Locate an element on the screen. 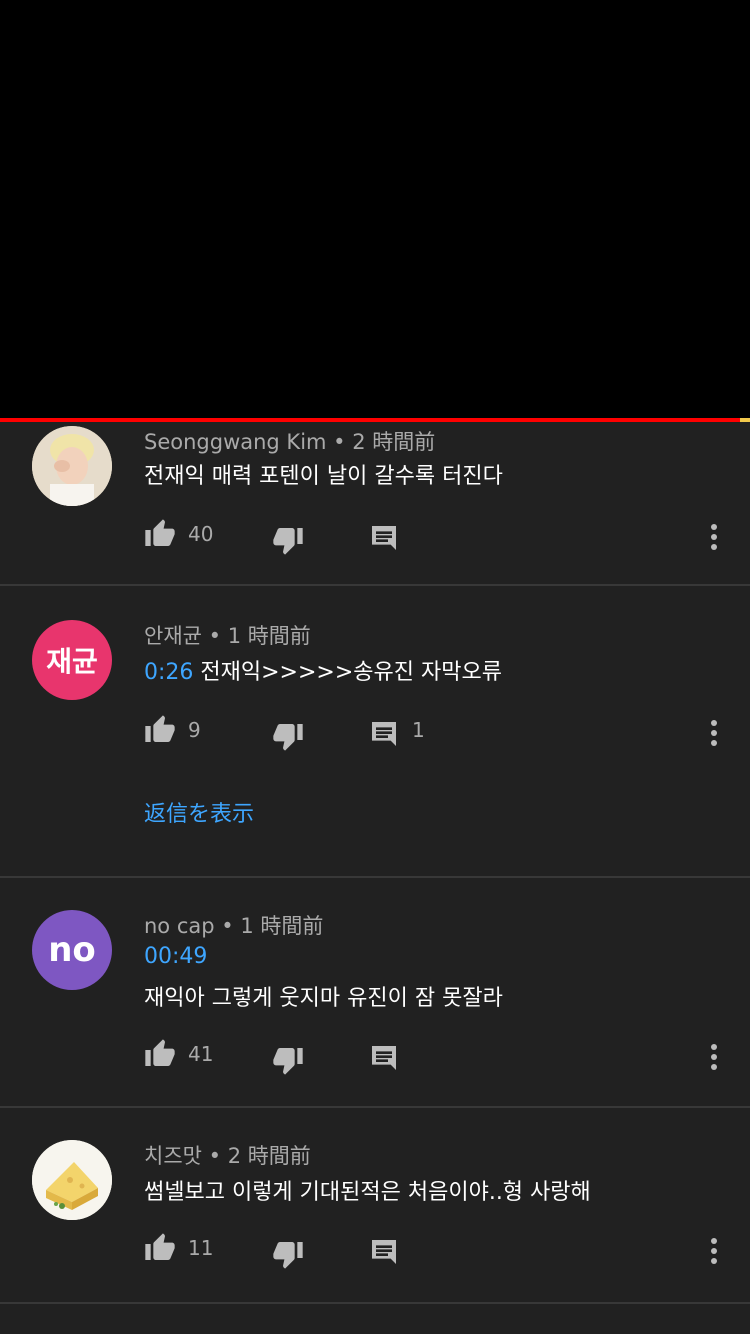  avatar: no is located at coordinates (72, 950).